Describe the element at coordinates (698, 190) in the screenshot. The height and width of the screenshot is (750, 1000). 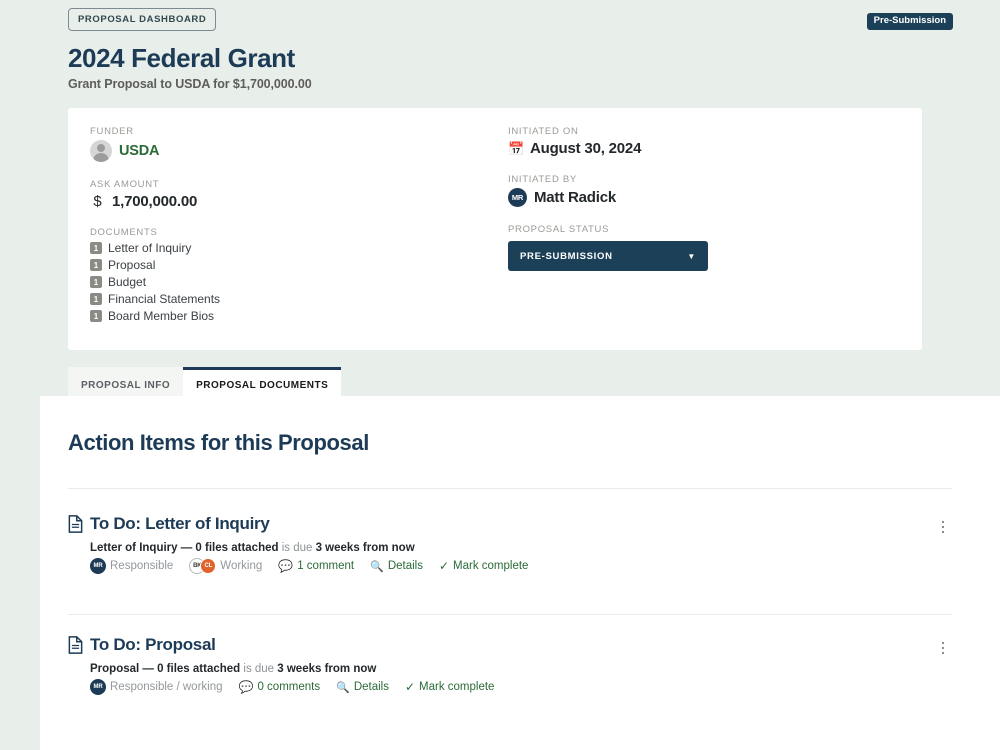
I see `initiated-by-field: INITIATED BY MR Matt Radick` at that location.